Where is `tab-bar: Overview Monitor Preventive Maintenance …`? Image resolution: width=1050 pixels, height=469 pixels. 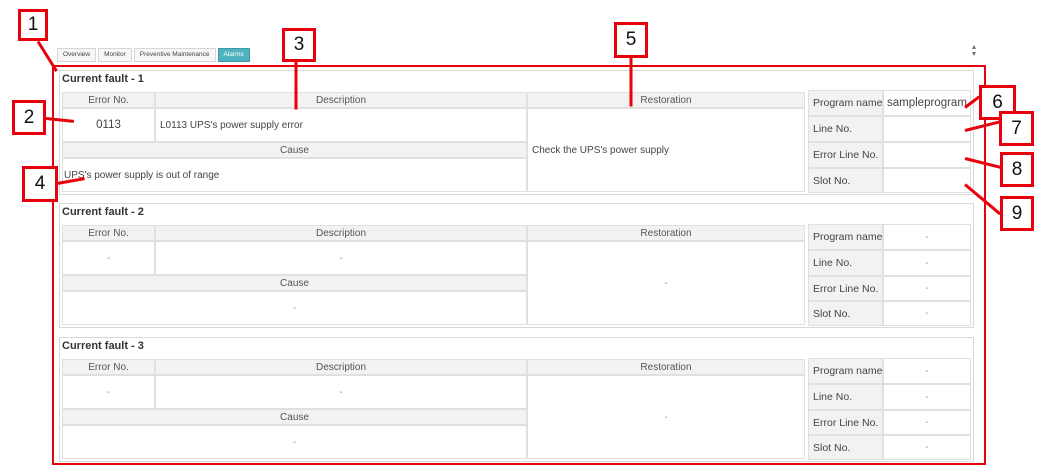
tab-bar: Overview Monitor Preventive Maintenance … is located at coordinates (153, 55).